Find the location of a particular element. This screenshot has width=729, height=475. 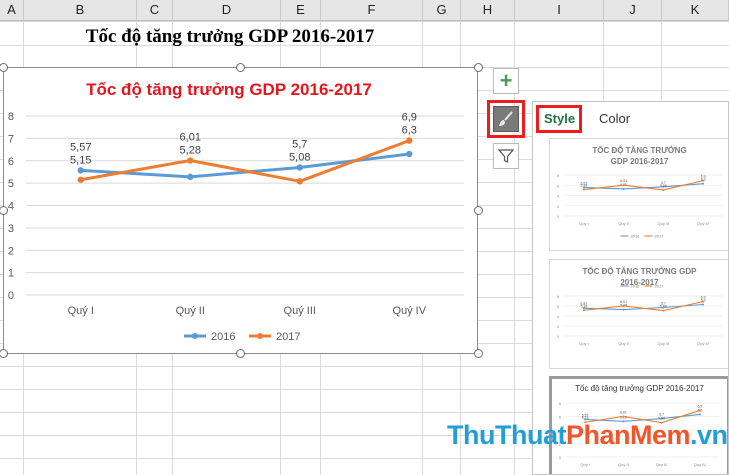

column-header-c: C is located at coordinates (155, 10).